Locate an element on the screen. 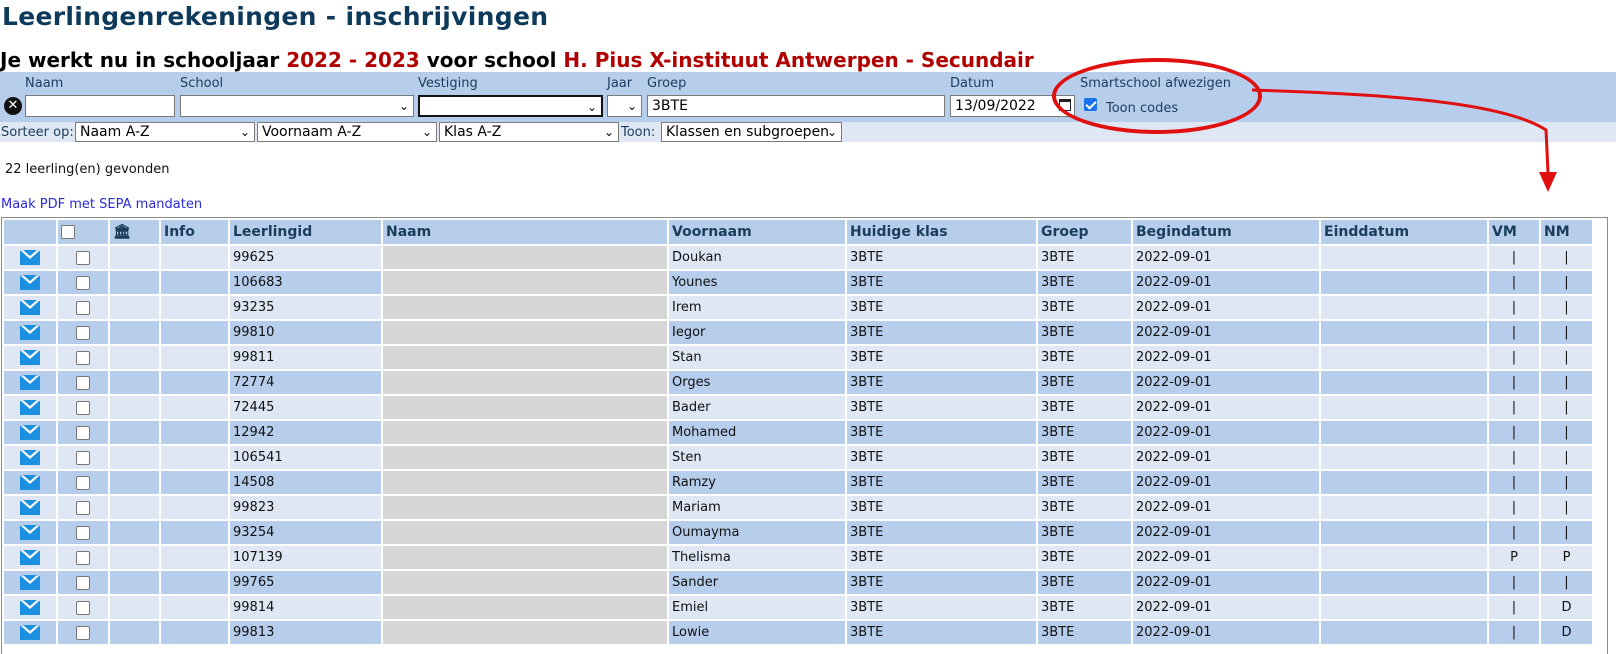 This screenshot has width=1616, height=654. vestiging-select: ⌄ is located at coordinates (510, 106).